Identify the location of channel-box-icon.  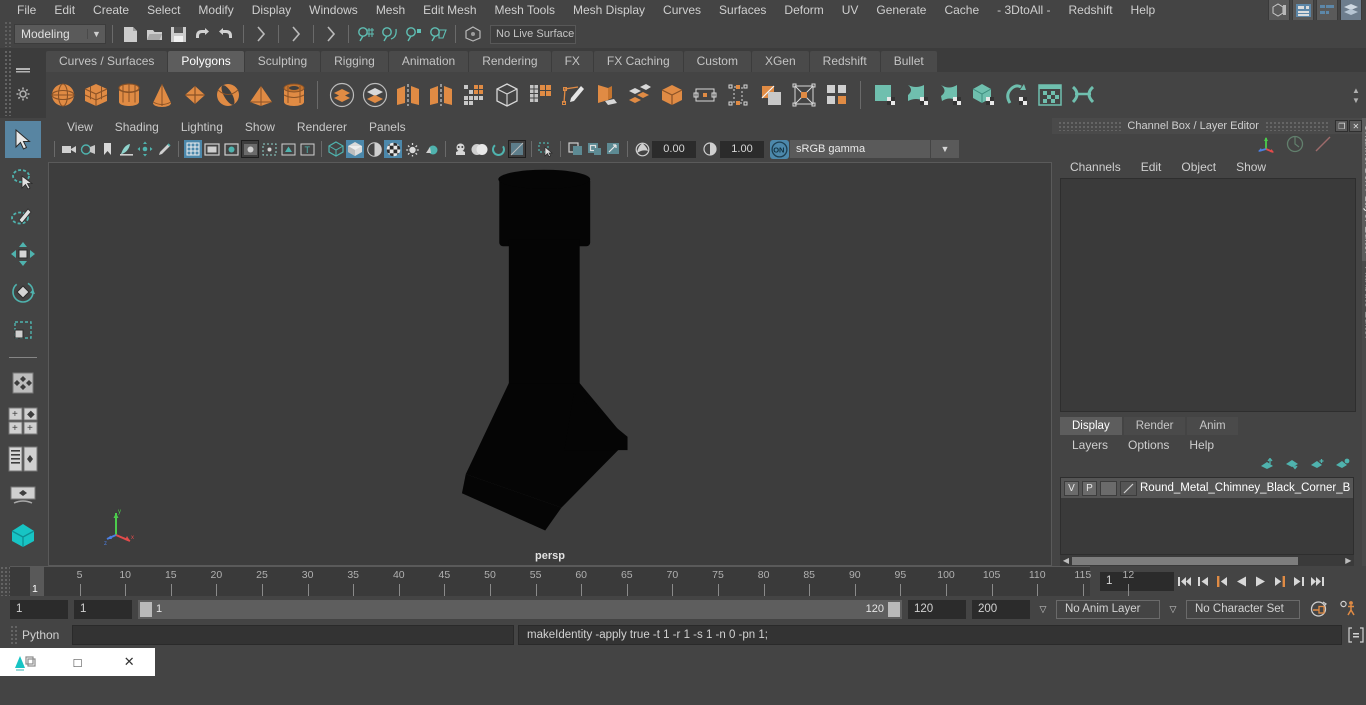
(1351, 10).